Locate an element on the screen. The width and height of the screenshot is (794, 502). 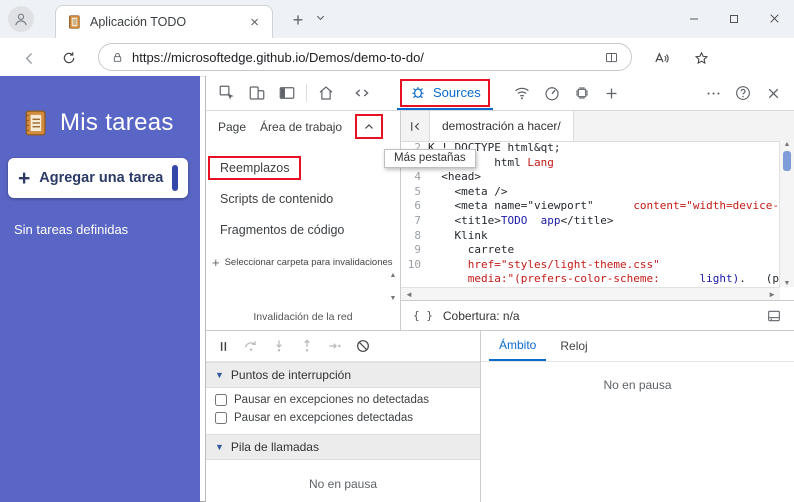
dock-side-icon is located at coordinates (287, 93).